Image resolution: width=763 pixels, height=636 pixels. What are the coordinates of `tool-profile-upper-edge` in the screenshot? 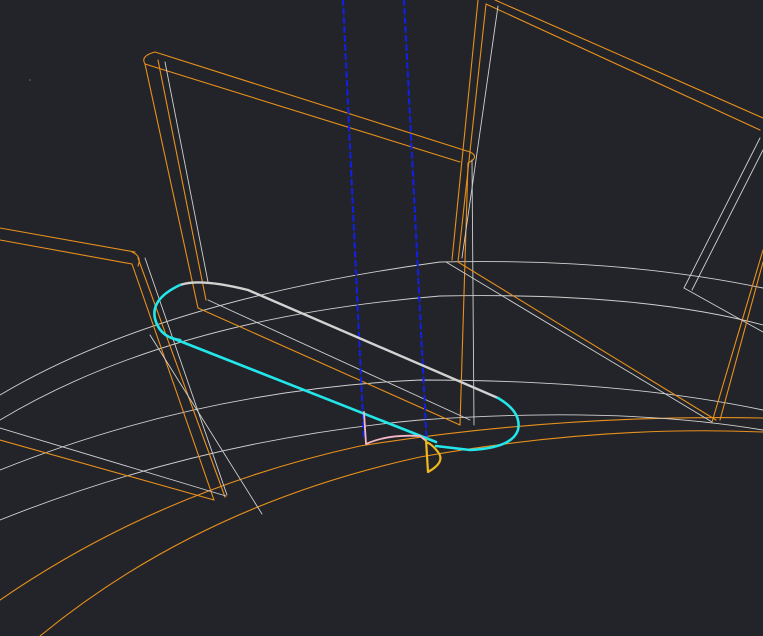 It's located at (339, 340).